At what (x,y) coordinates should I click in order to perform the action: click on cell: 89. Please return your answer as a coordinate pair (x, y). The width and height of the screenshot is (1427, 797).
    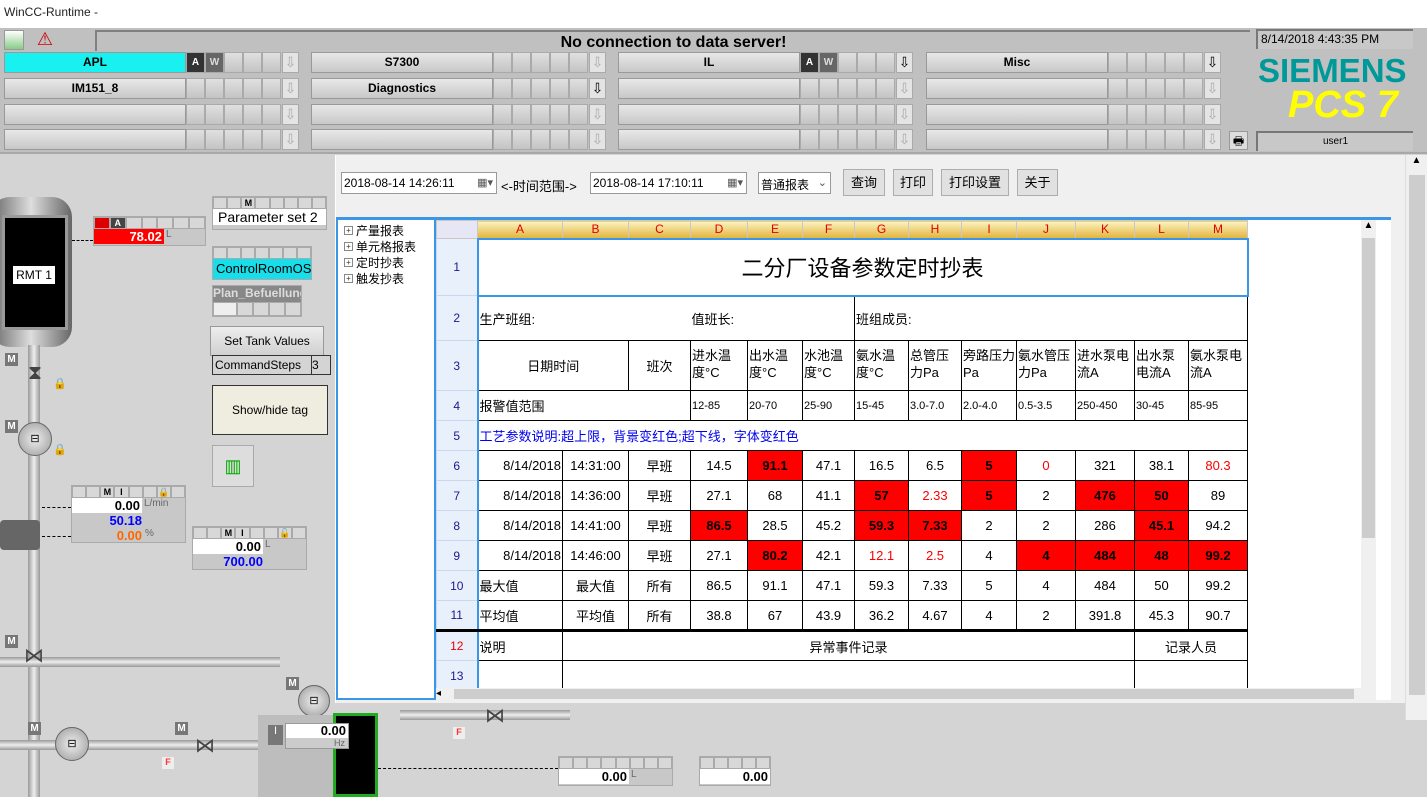
    Looking at the image, I should click on (1218, 495).